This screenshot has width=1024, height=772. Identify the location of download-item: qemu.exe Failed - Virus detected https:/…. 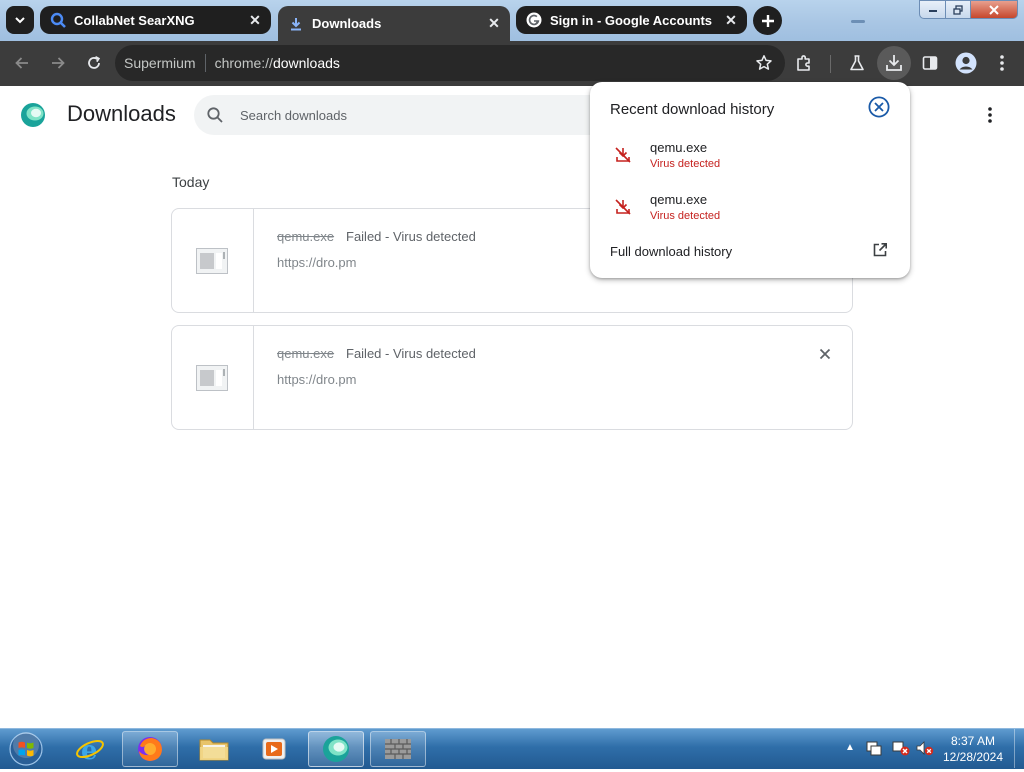
(512, 377).